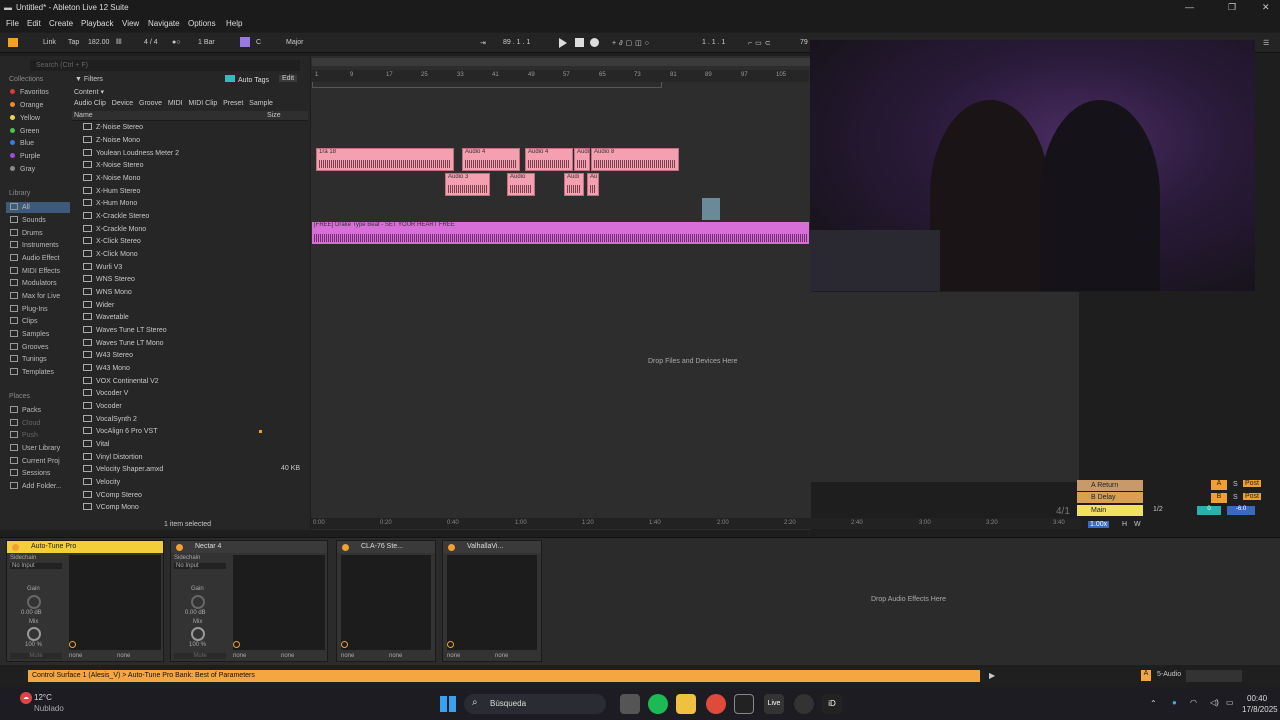 The width and height of the screenshot is (1280, 720). What do you see at coordinates (1219, 498) in the screenshot?
I see `return-b-letter: B` at bounding box center [1219, 498].